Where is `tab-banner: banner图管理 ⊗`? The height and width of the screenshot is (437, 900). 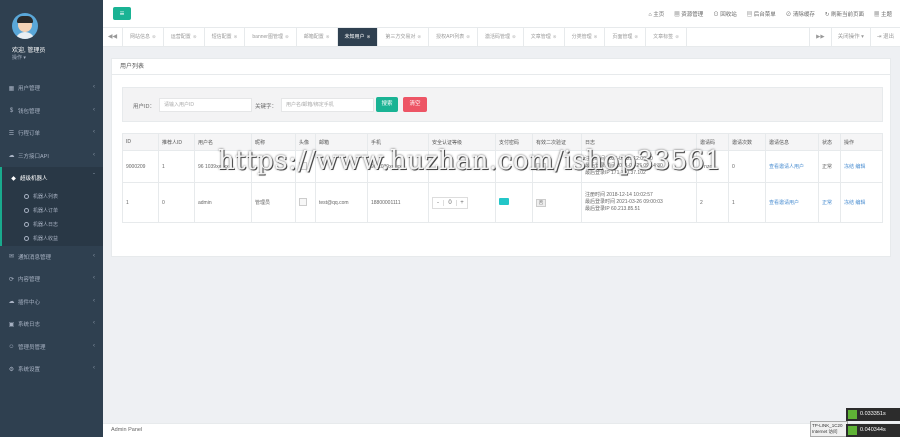
tab-banner: banner图管理 ⊗ is located at coordinates (271, 37).